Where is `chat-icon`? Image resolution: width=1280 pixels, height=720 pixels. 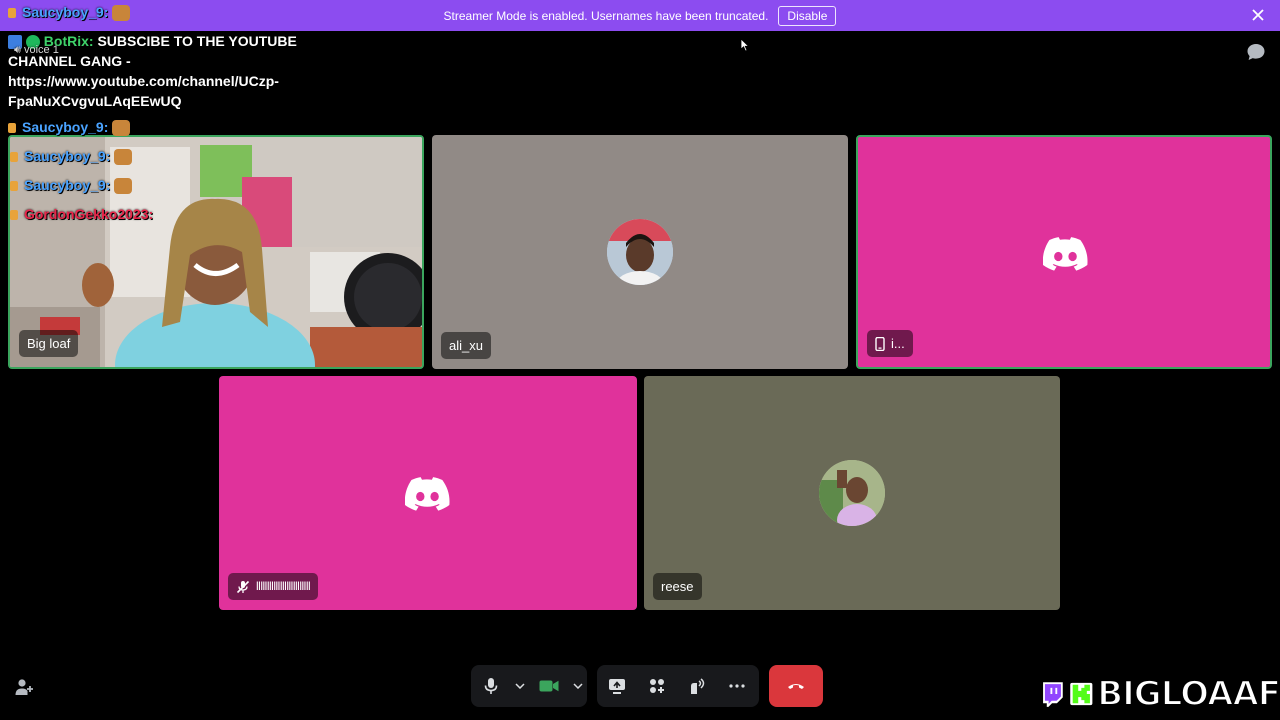 chat-icon is located at coordinates (1256, 52).